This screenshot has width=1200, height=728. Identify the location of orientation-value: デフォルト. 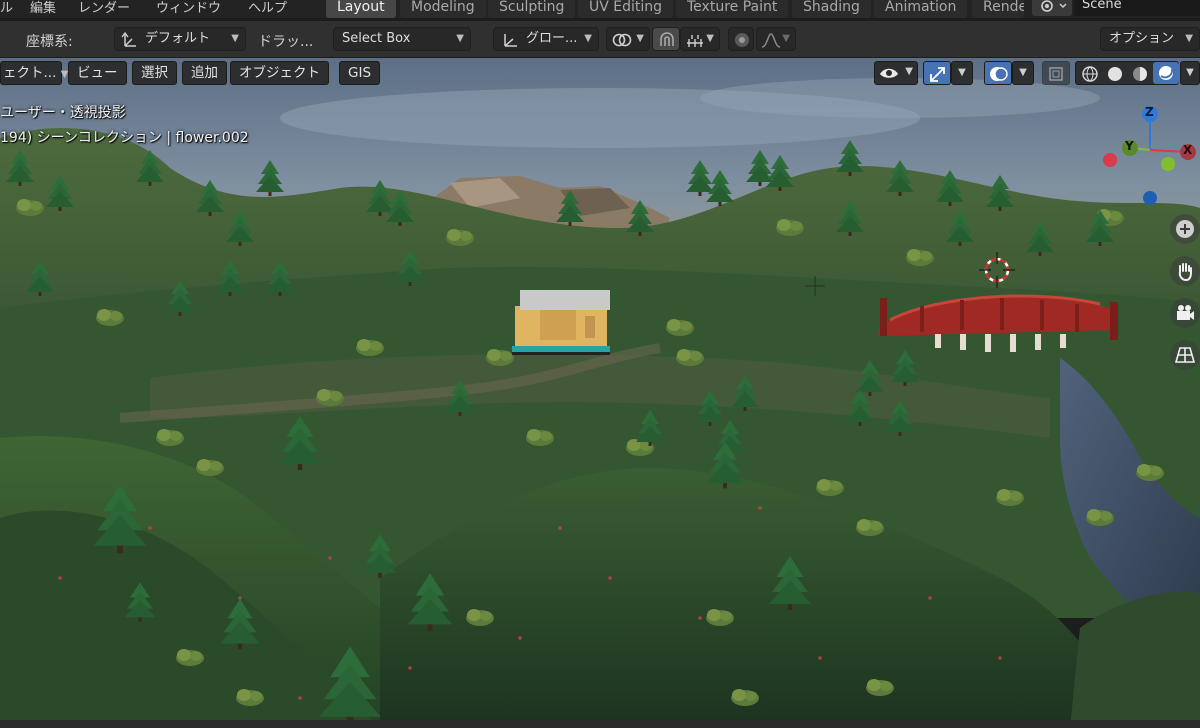
(178, 38).